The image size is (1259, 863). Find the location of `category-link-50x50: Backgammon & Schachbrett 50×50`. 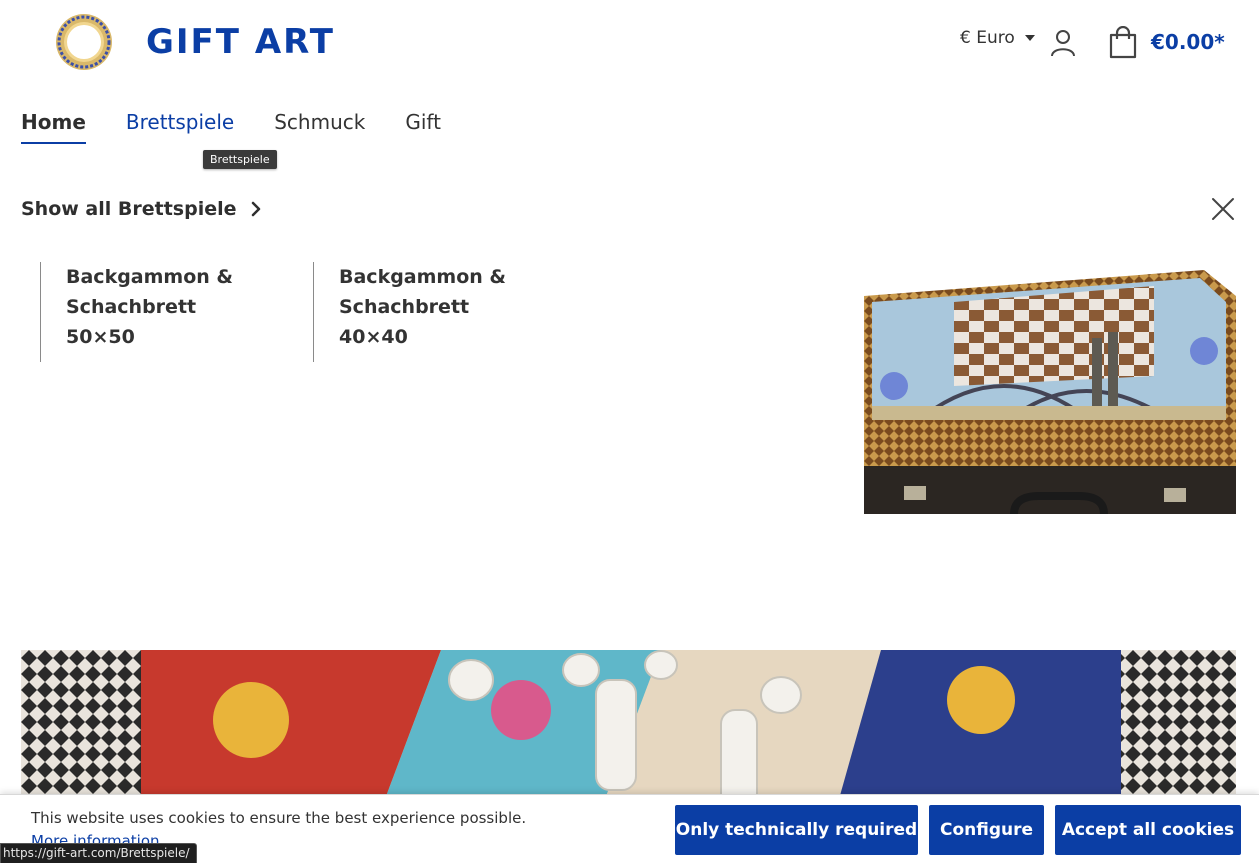

category-link-50x50: Backgammon & Schachbrett 50×50 is located at coordinates (160, 312).